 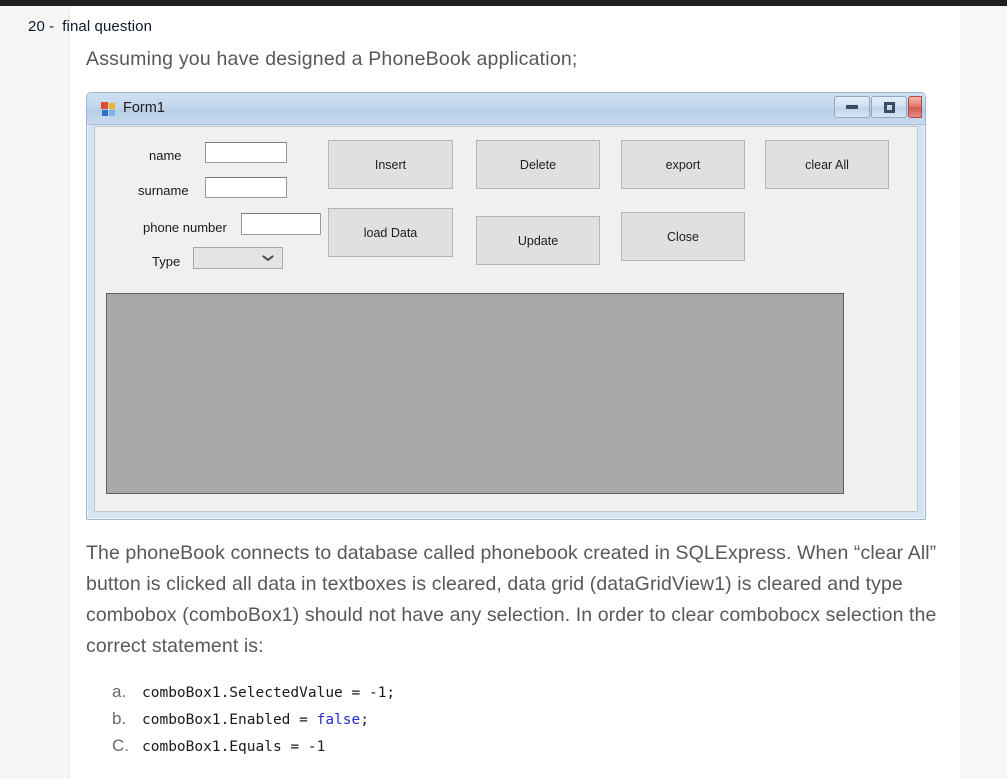 I want to click on label-name: name, so click(x=165, y=155).